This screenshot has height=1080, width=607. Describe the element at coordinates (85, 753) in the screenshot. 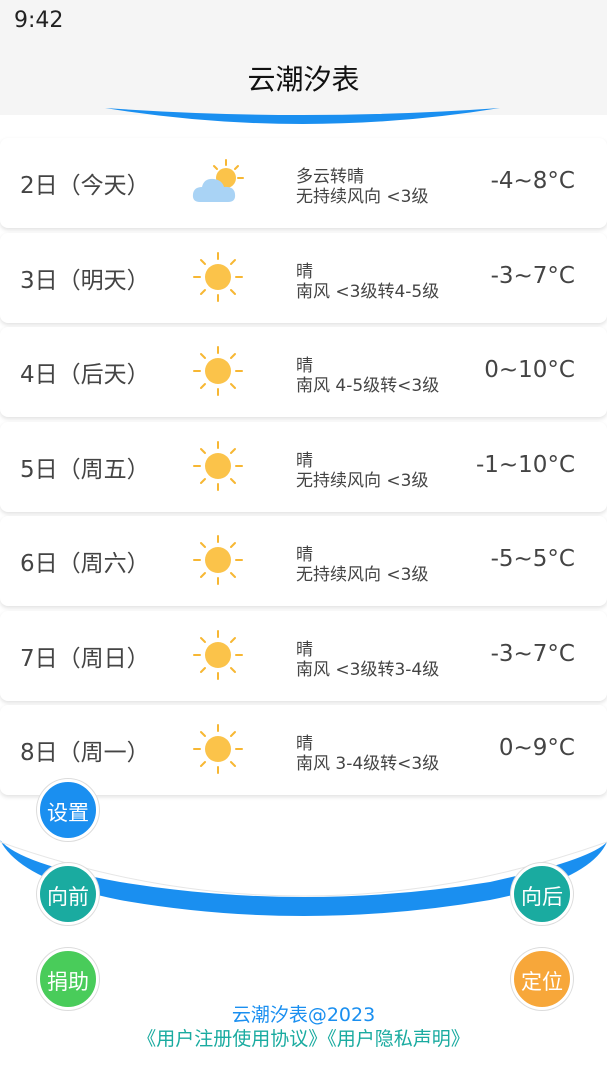

I see `day-label: 8日（周一）` at that location.